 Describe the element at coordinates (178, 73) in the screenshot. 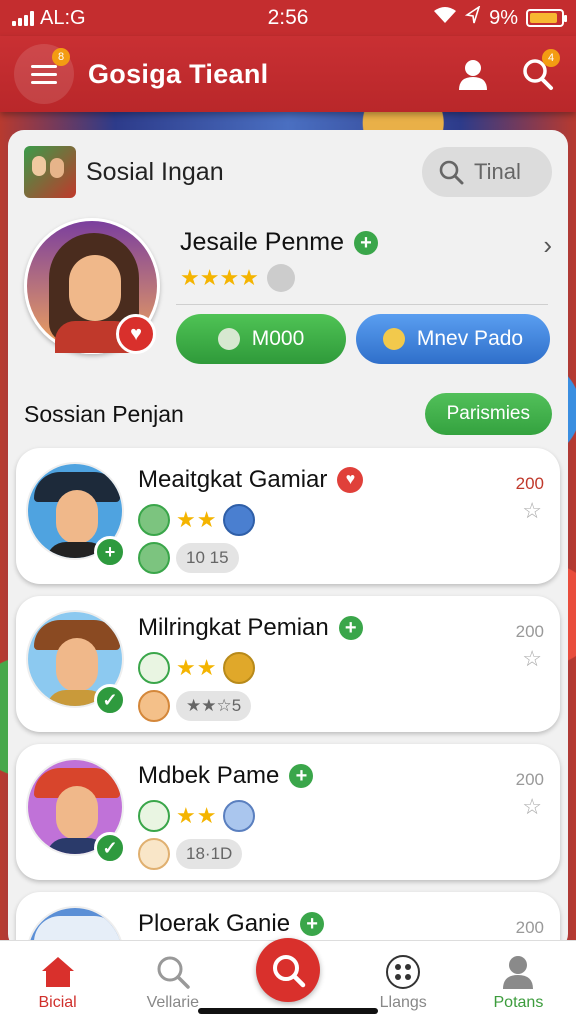

I see `app-title: Gosiga Tieanl` at that location.